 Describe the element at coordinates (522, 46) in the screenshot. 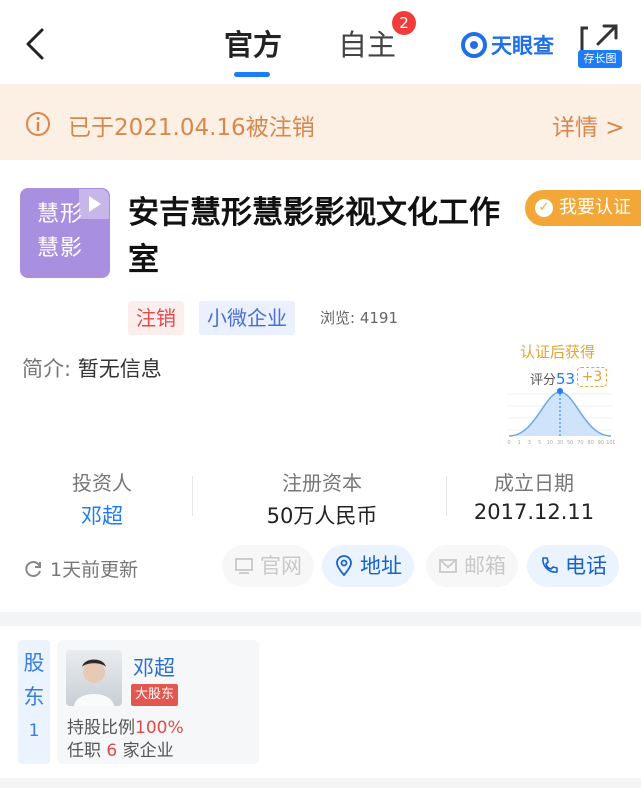

I see `brand-name: 天眼查` at that location.